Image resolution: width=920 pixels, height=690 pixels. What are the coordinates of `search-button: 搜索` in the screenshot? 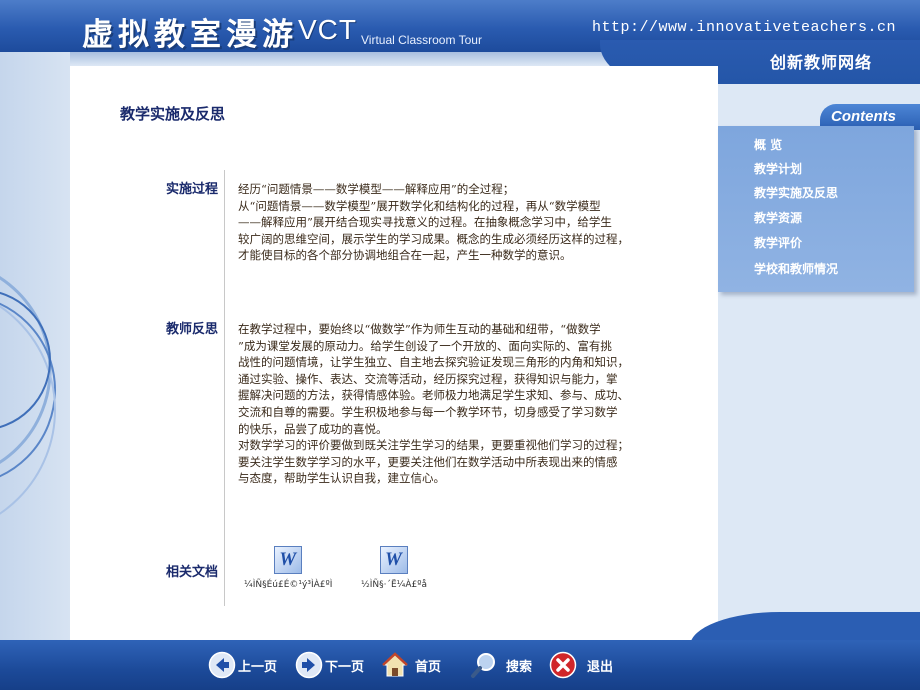 It's located at (501, 665).